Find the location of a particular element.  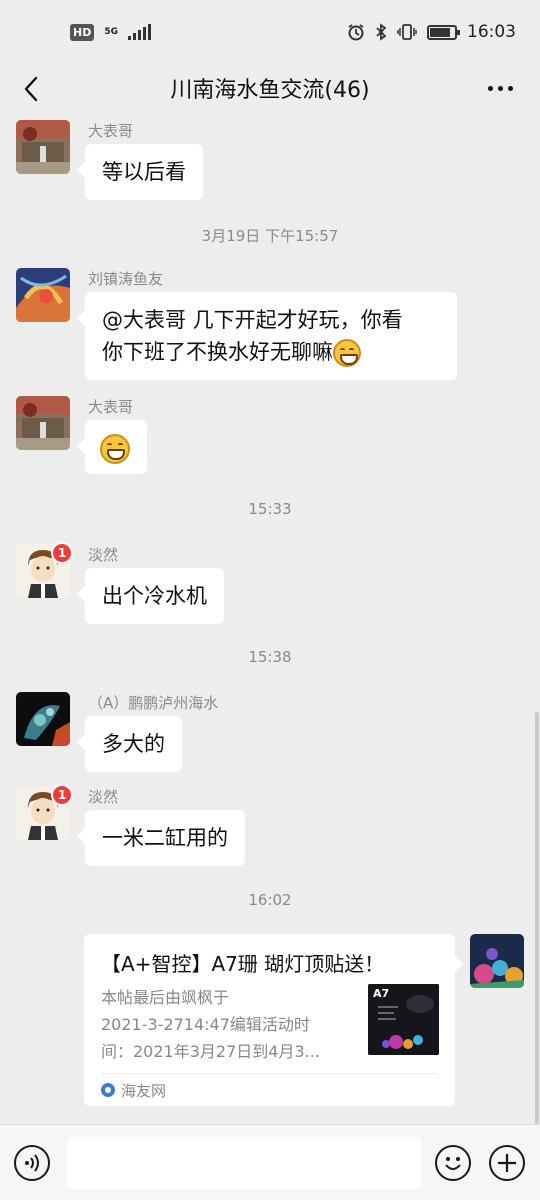

card-thumbnail: A7 is located at coordinates (403, 1019).